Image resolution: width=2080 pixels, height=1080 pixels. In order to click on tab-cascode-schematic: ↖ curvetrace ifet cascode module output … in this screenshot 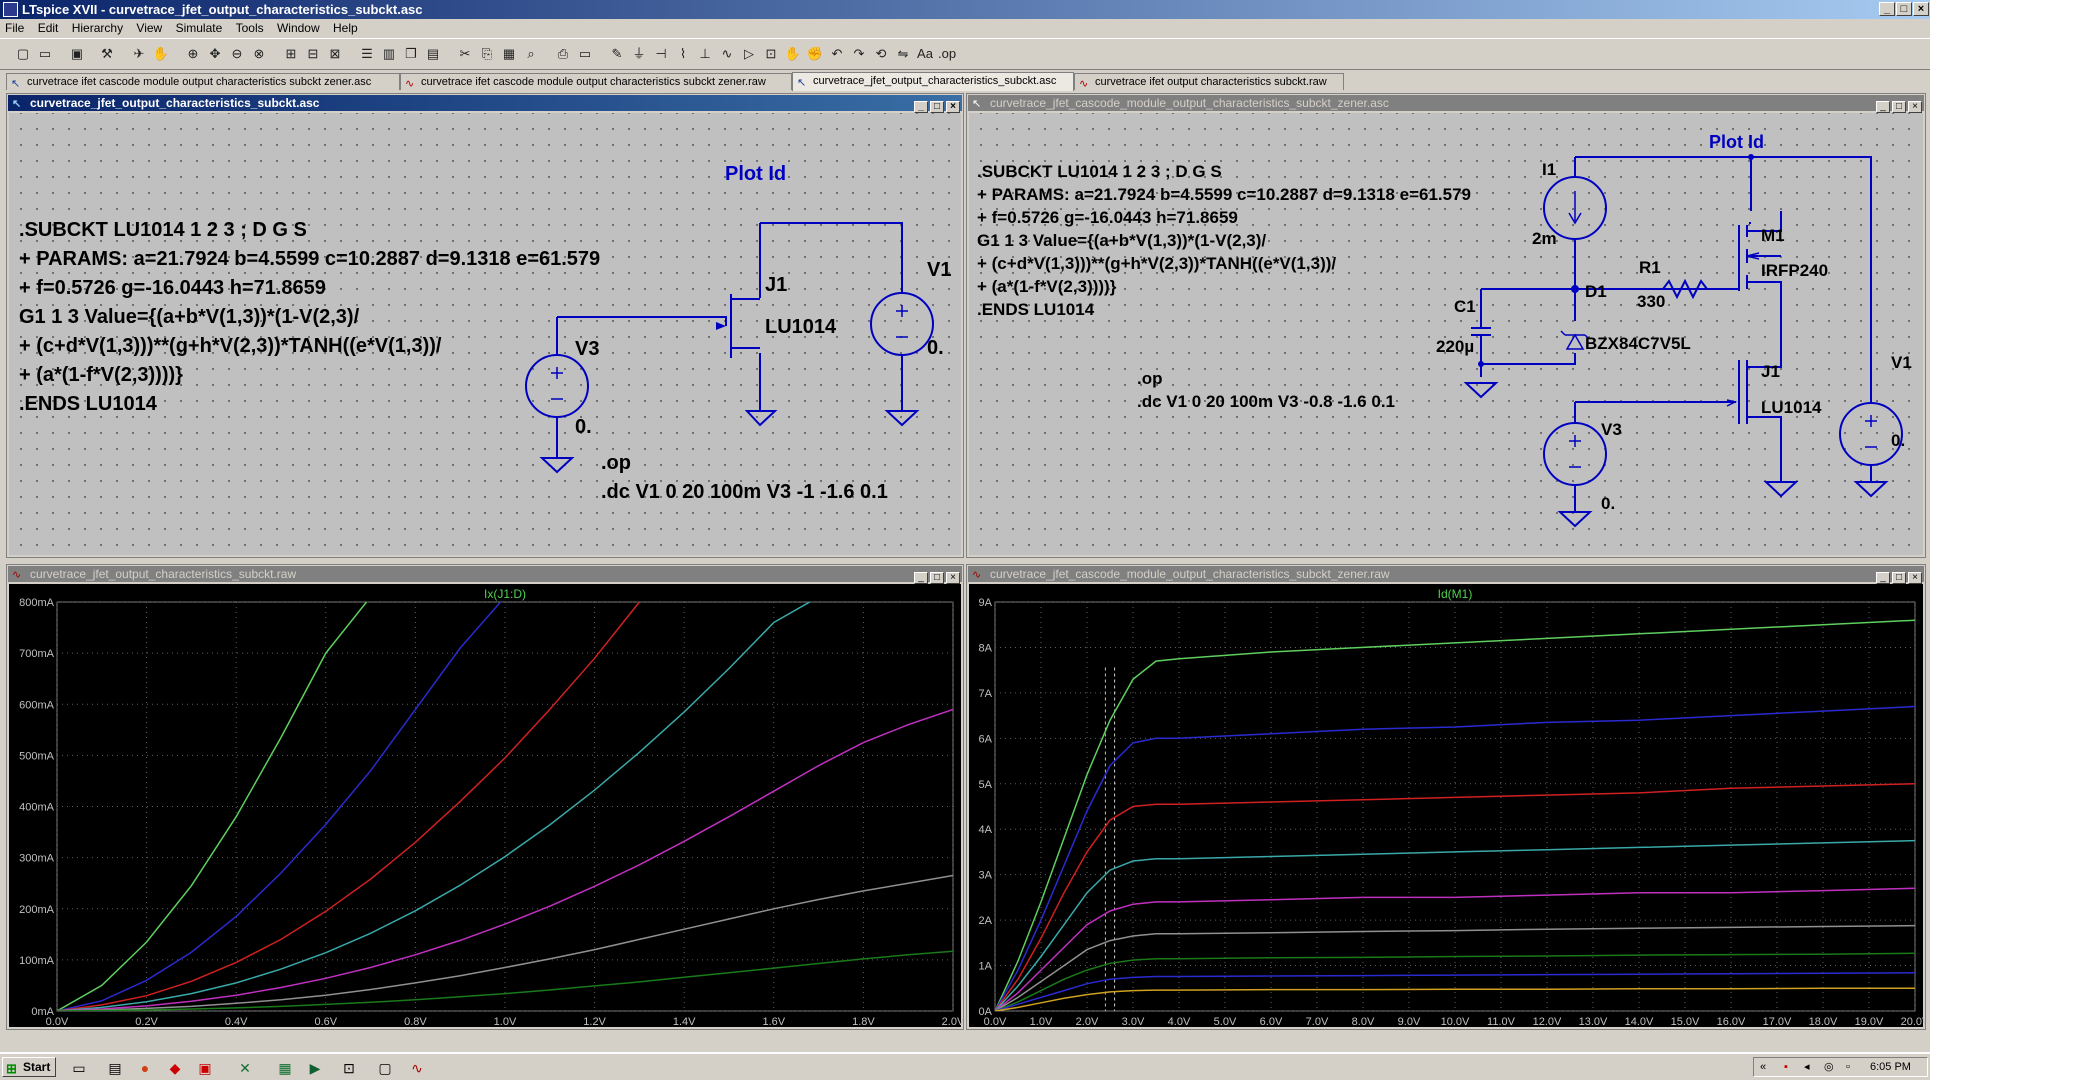, I will do `click(203, 81)`.